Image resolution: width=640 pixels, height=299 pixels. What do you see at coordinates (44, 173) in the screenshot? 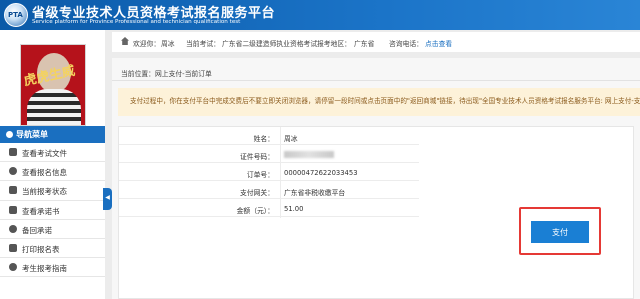
I see `sidebar-item-label: 查看报名信息` at bounding box center [44, 173].